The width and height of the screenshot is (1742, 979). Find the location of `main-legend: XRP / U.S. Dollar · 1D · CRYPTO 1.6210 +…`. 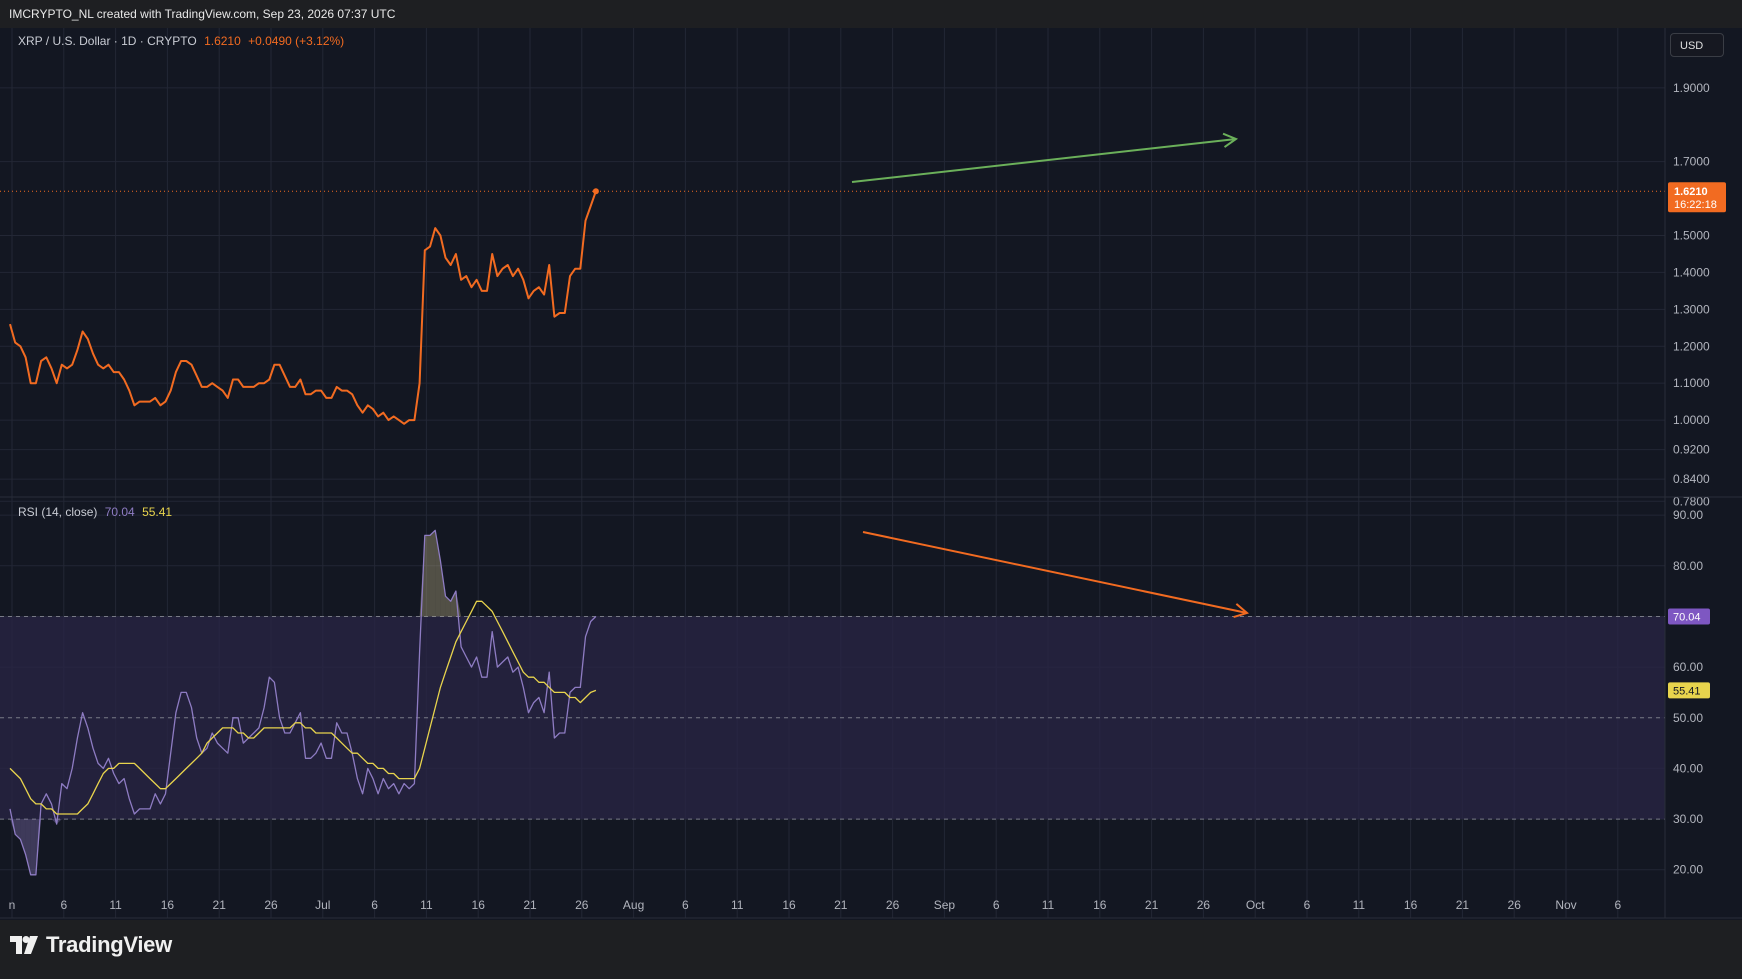

main-legend: XRP / U.S. Dollar · 1D · CRYPTO 1.6210 +… is located at coordinates (183, 41).